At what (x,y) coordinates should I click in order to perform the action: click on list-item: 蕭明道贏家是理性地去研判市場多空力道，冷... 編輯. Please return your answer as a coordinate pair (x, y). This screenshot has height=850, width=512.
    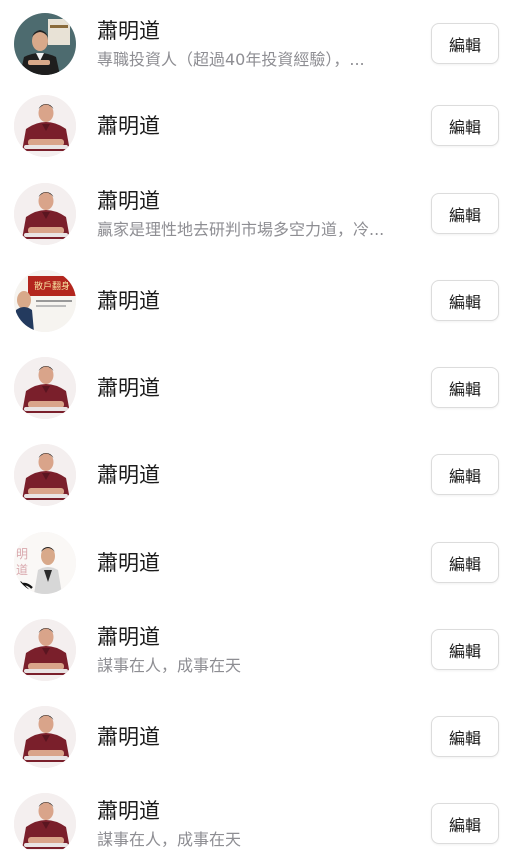
    Looking at the image, I should click on (256, 213).